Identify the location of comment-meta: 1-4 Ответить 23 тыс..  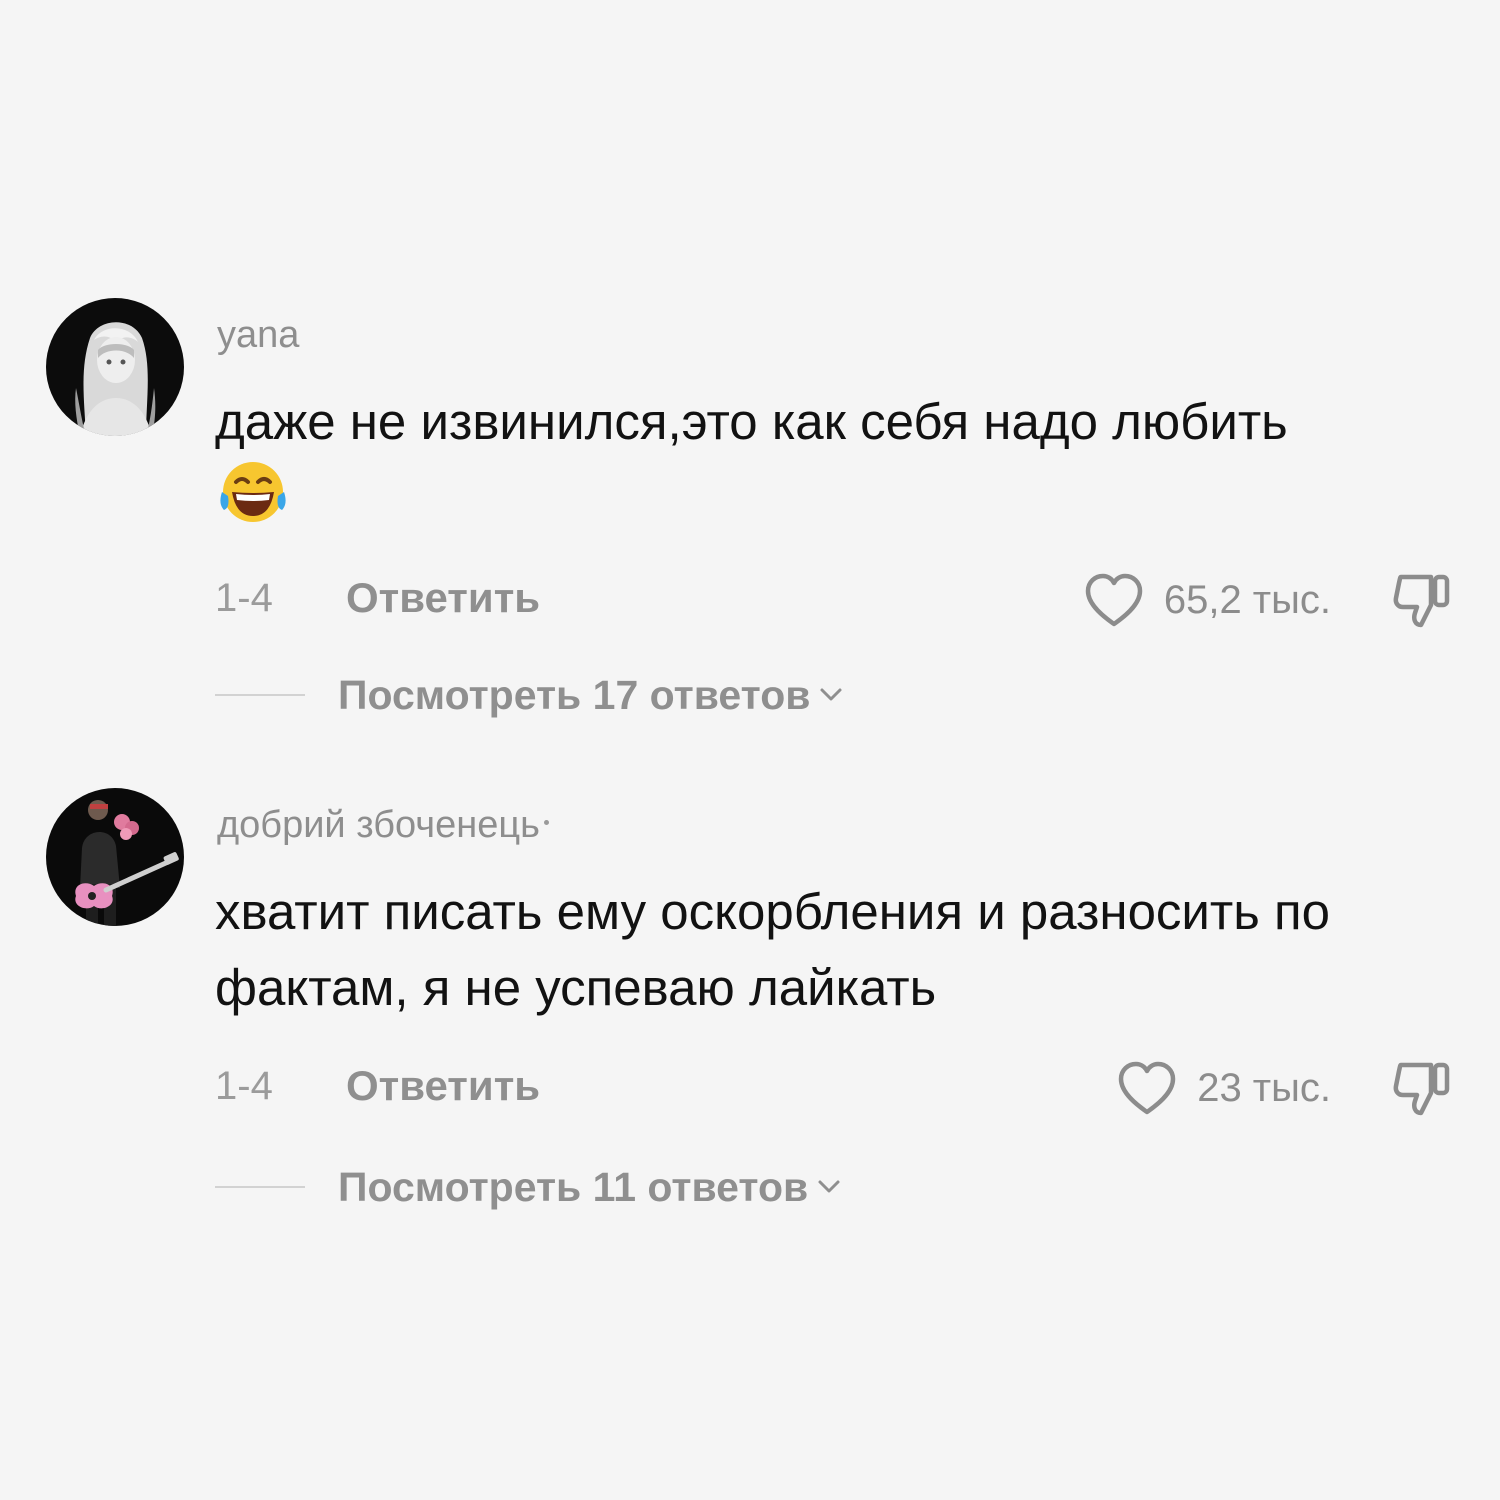
(835, 1088).